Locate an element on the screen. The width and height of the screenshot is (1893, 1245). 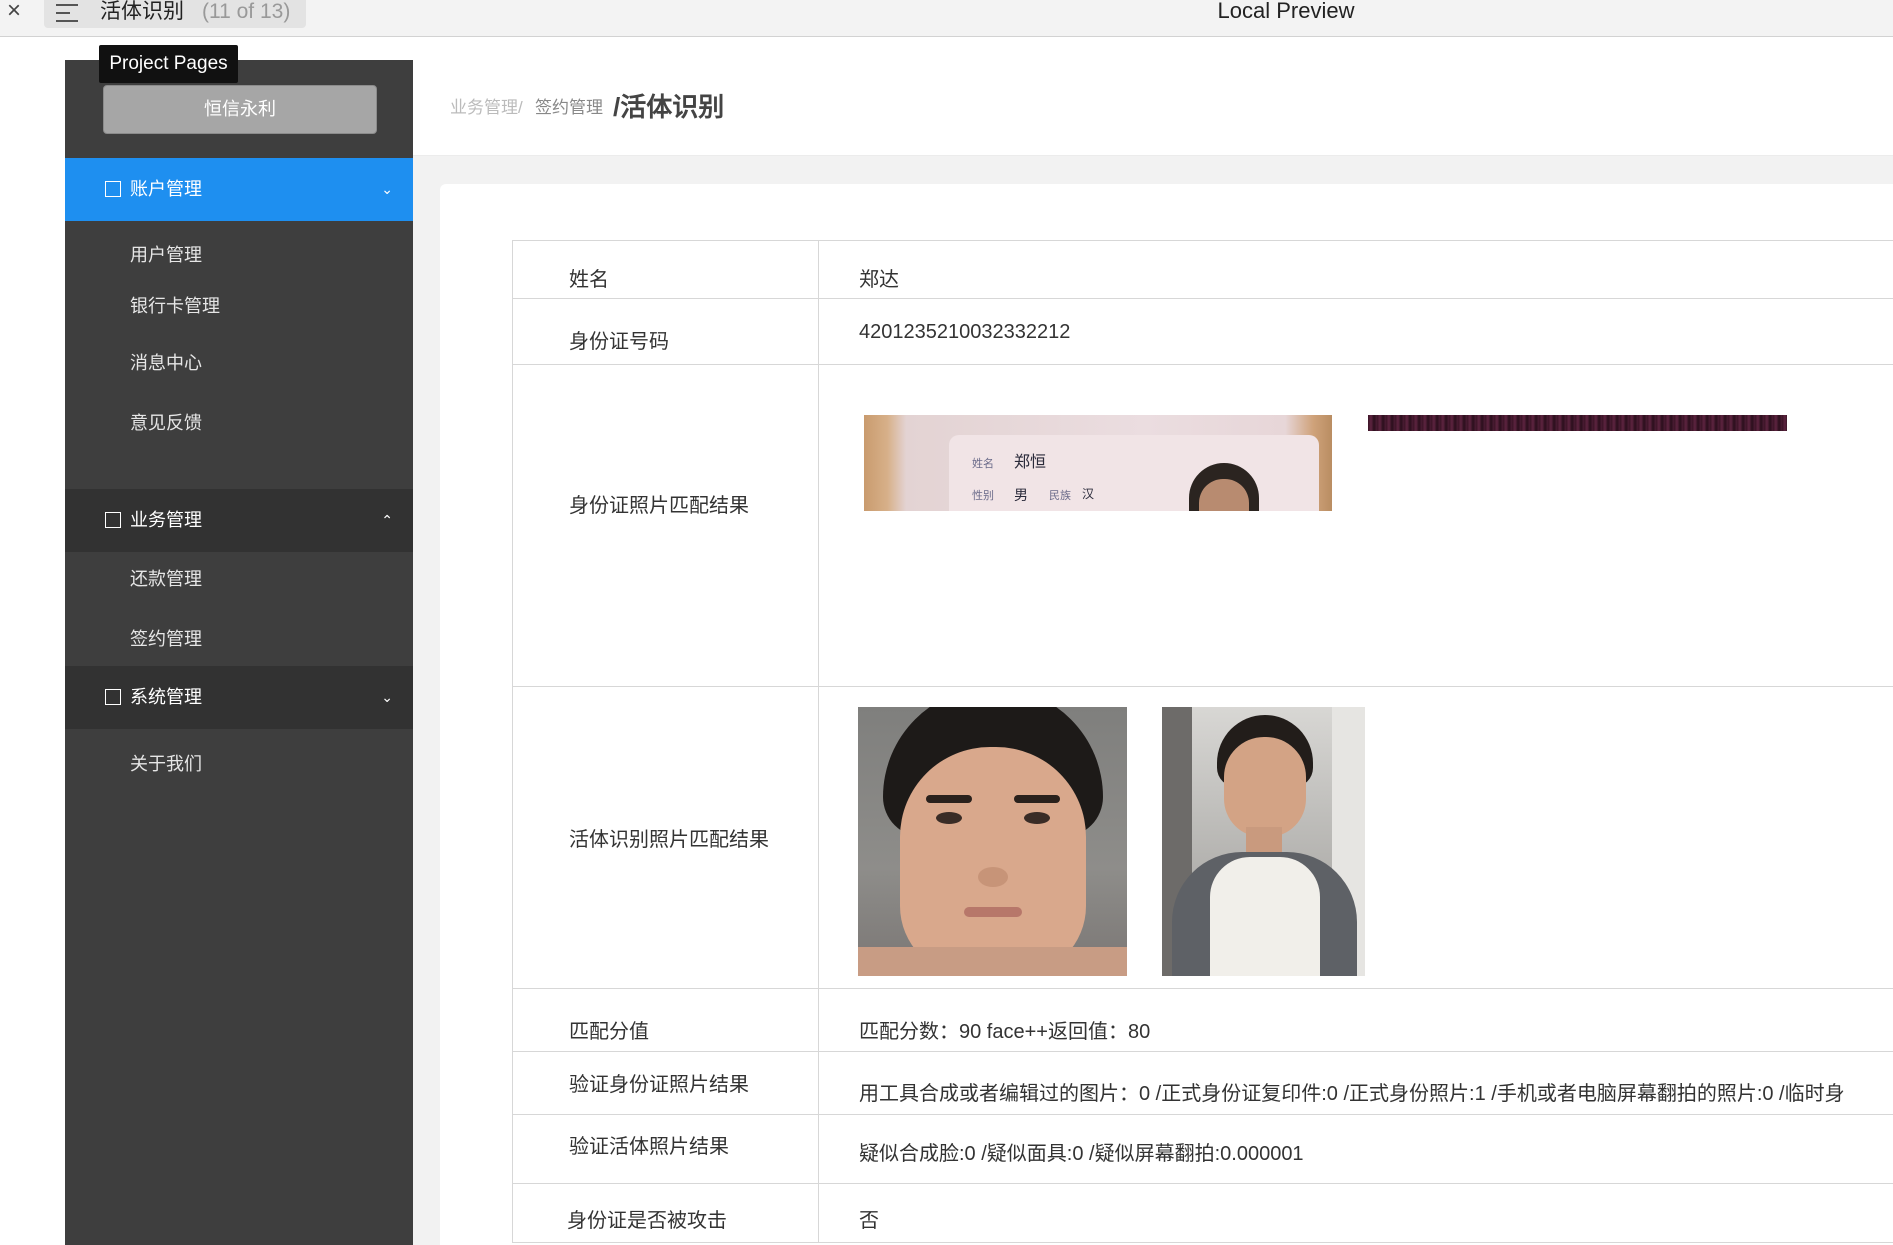
sidebar-item-contracts: 签约管理 is located at coordinates (166, 639).